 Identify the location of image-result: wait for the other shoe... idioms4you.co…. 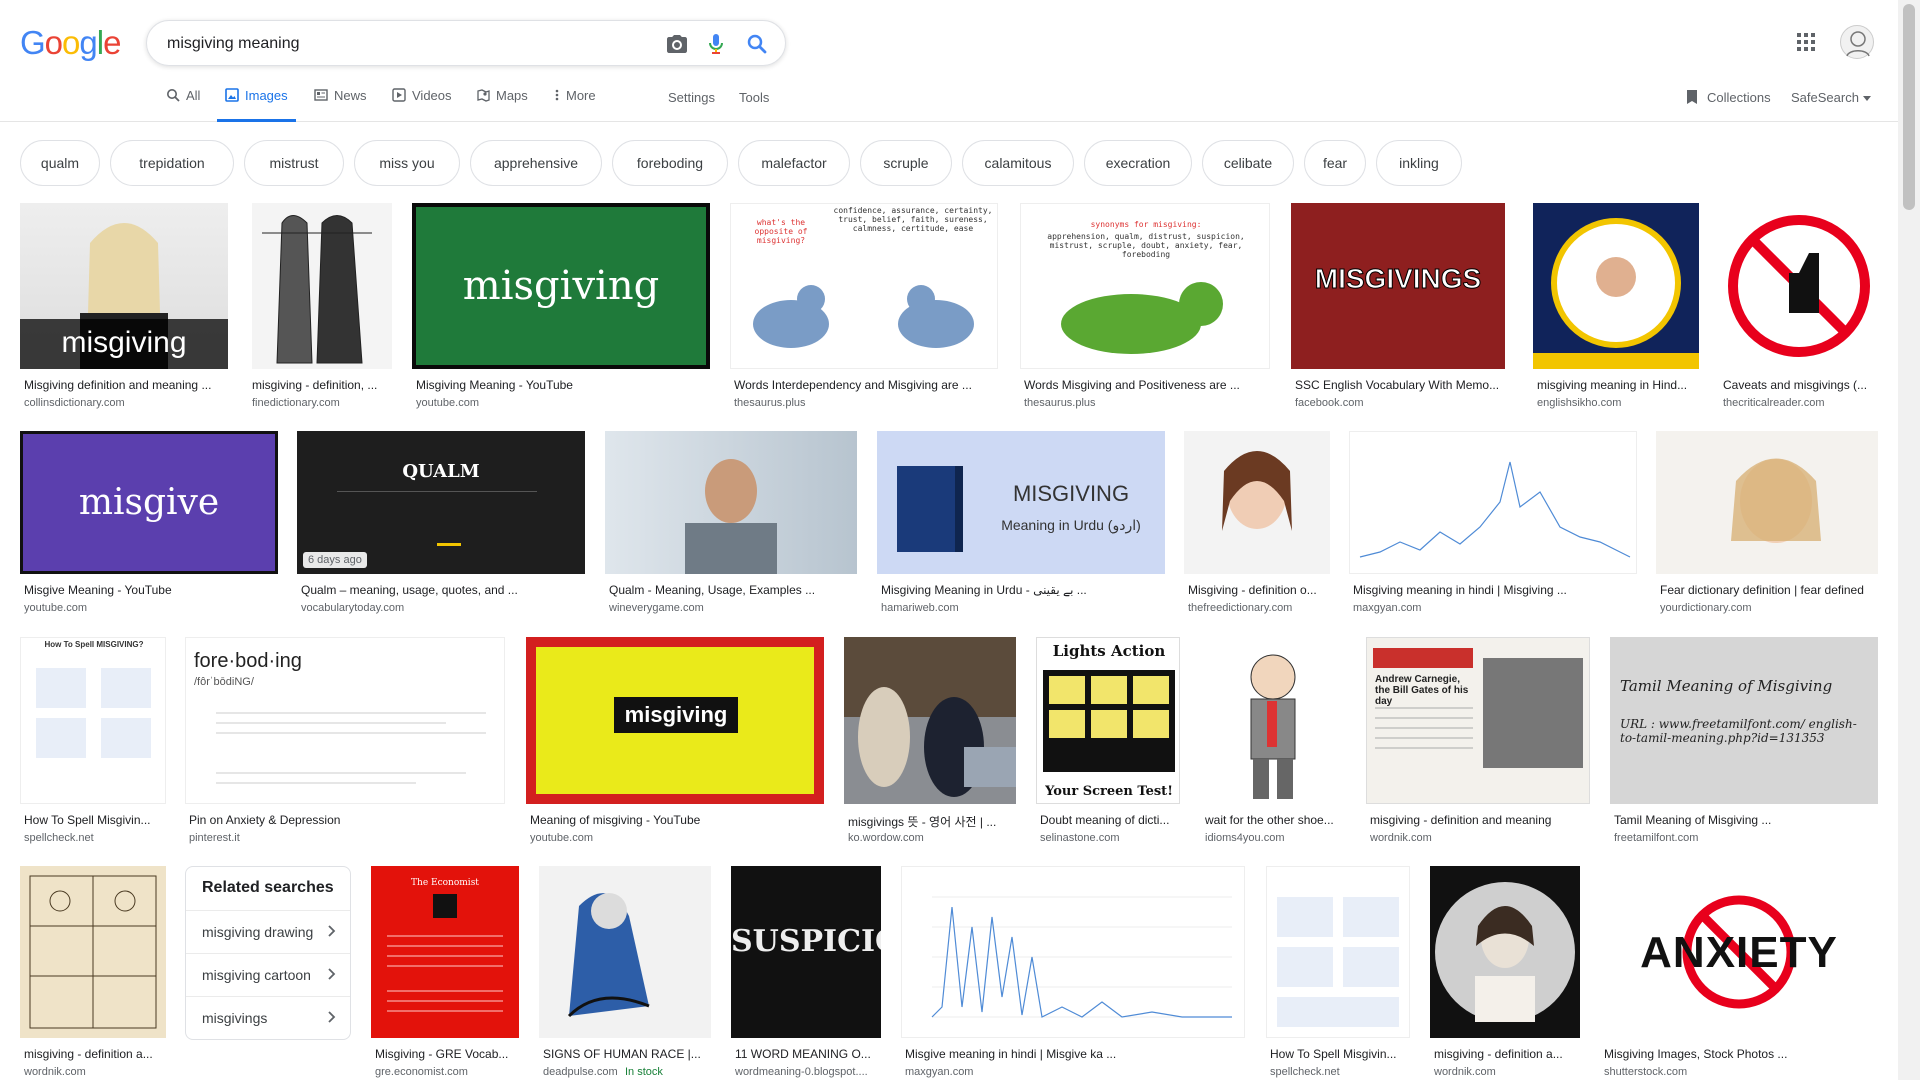
(1273, 742).